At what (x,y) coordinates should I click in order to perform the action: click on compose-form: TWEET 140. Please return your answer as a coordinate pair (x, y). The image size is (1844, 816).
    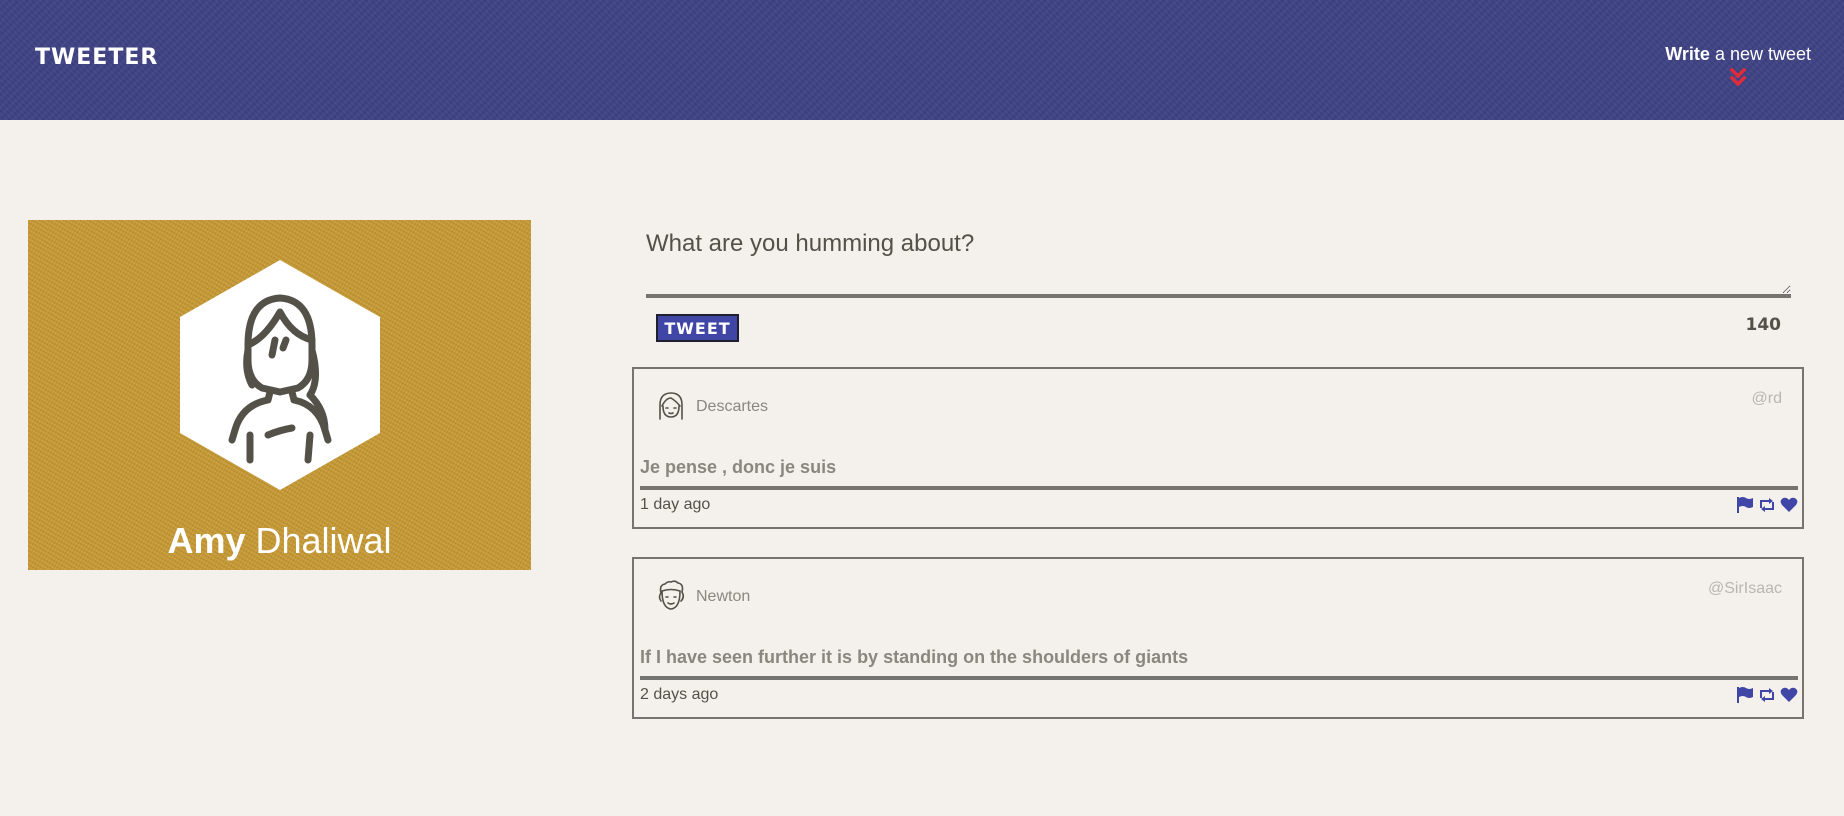
    Looking at the image, I should click on (1218, 283).